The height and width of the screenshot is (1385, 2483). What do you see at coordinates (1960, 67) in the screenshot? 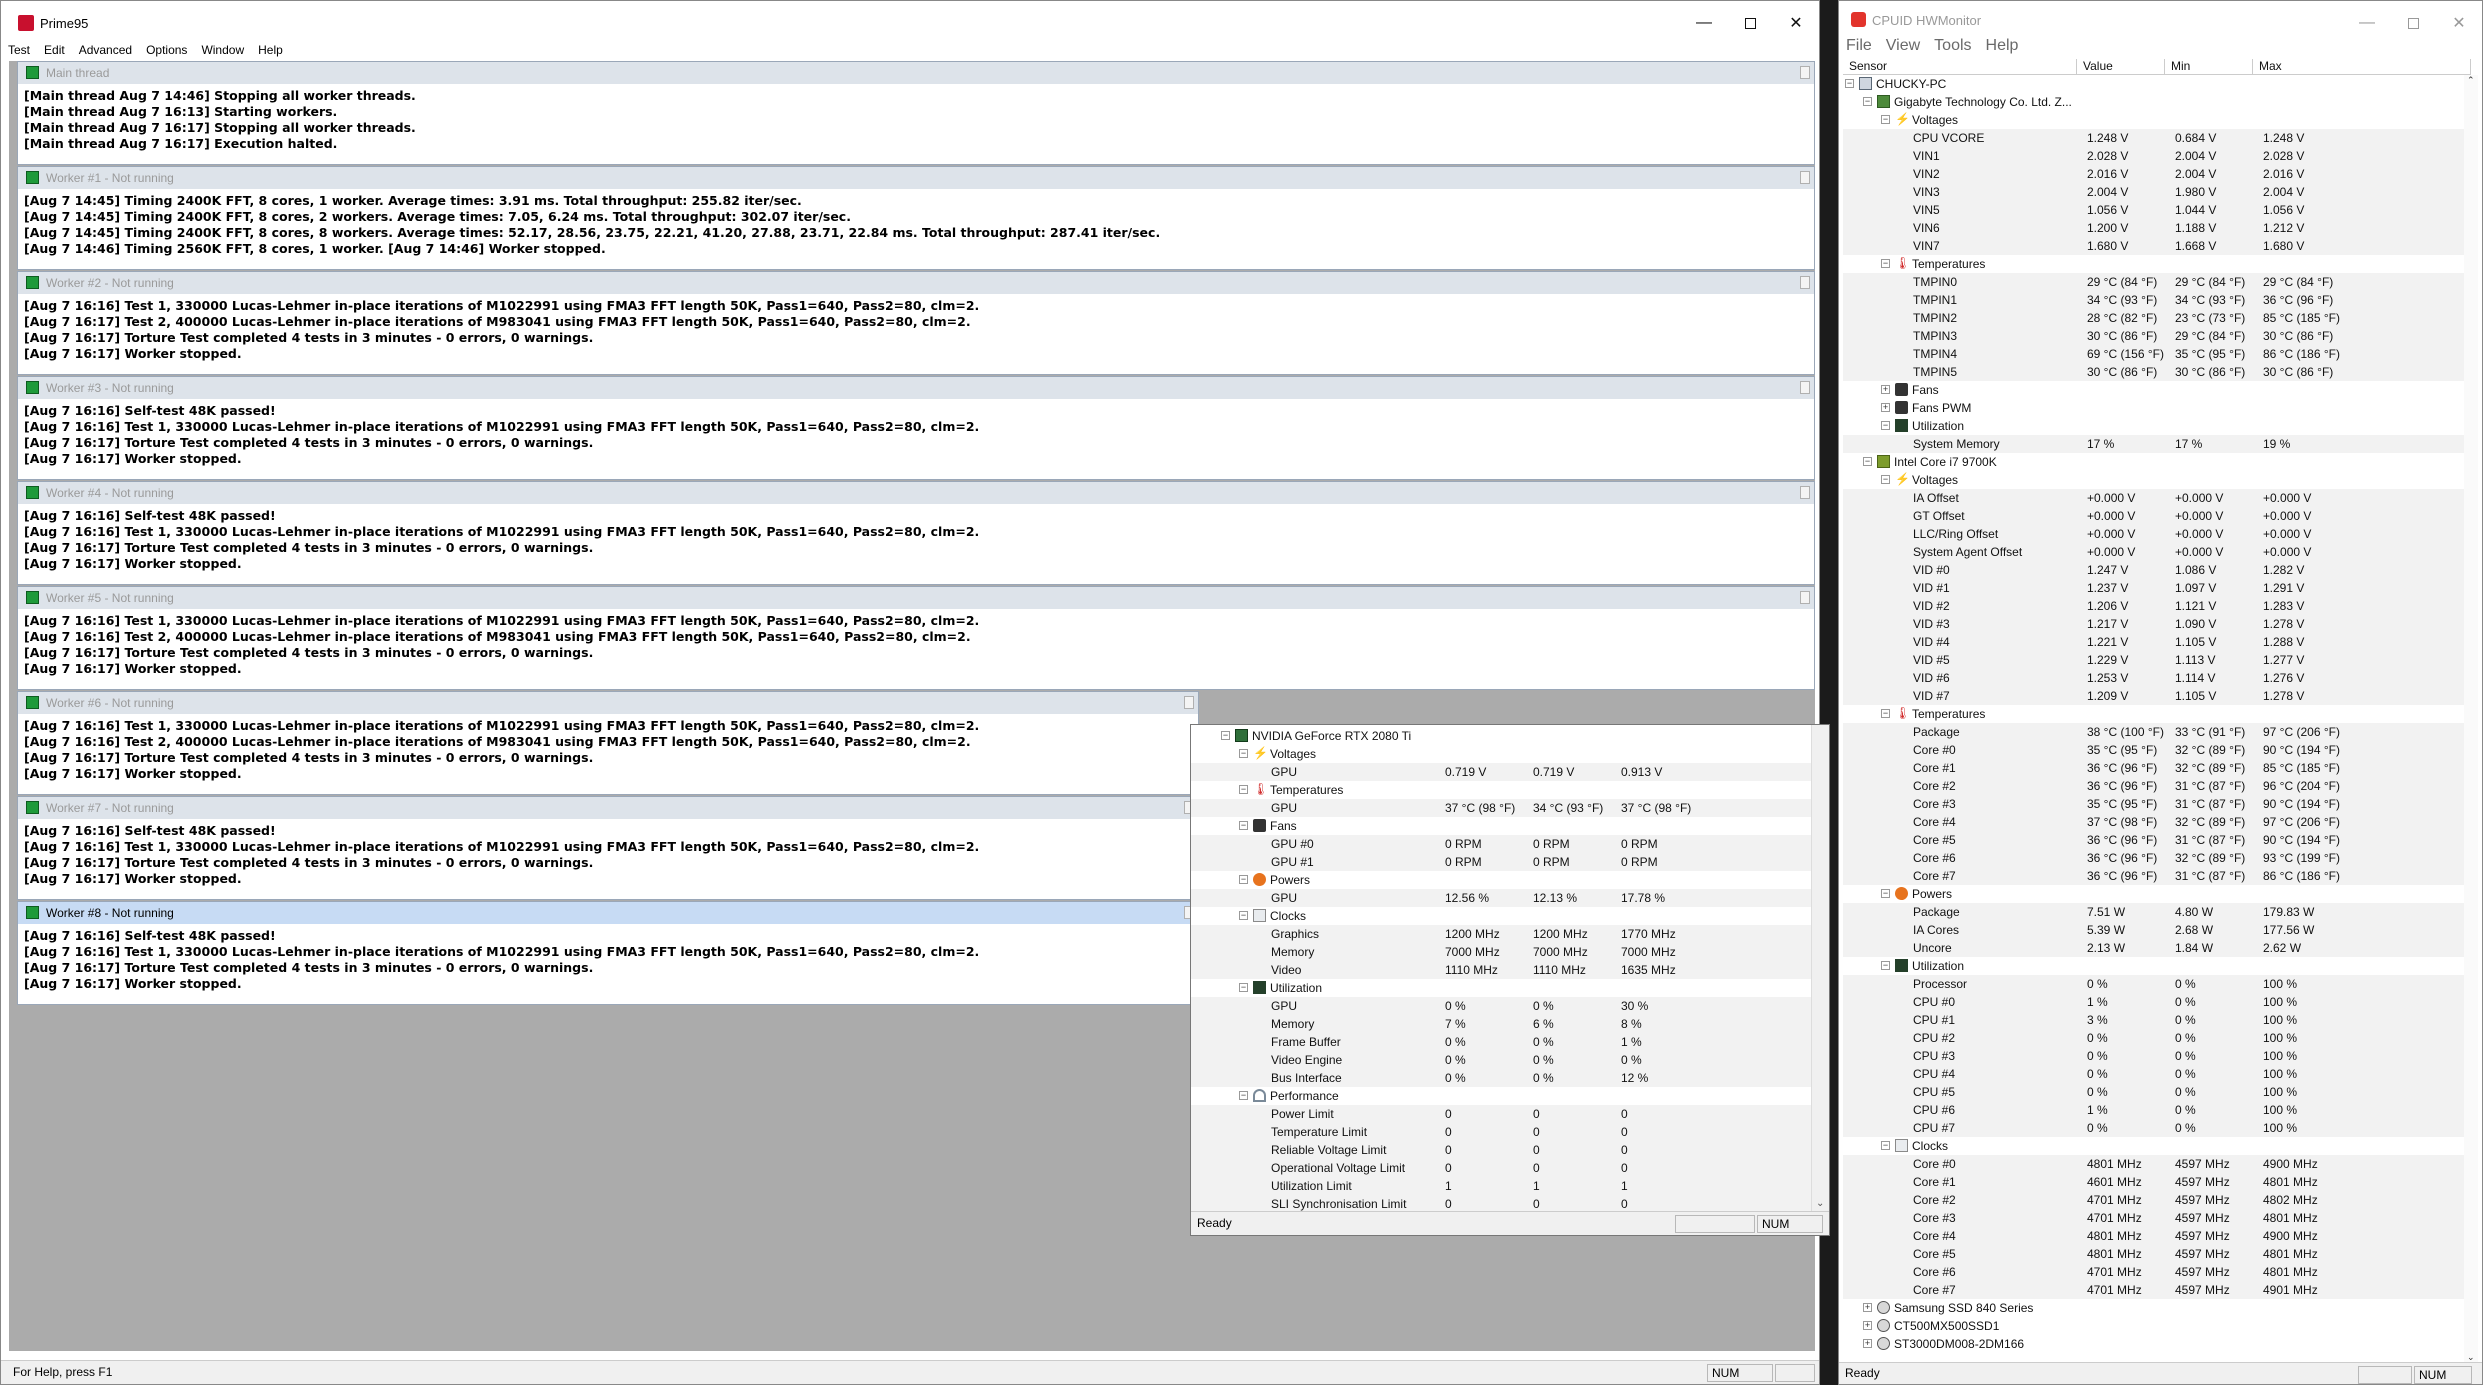
I see `column-sensor: Sensor` at bounding box center [1960, 67].